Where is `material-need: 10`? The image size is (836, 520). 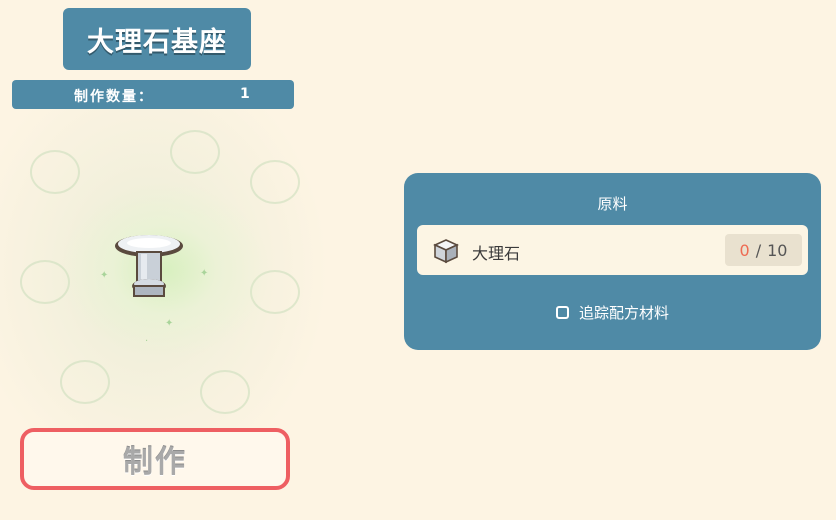
material-need: 10 is located at coordinates (777, 250).